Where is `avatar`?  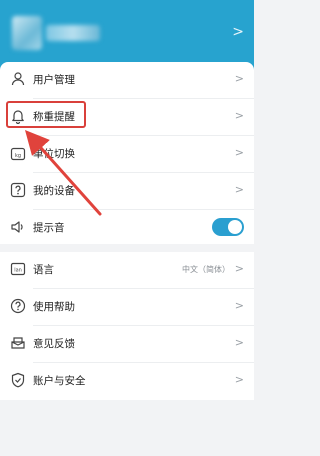
avatar is located at coordinates (27, 33).